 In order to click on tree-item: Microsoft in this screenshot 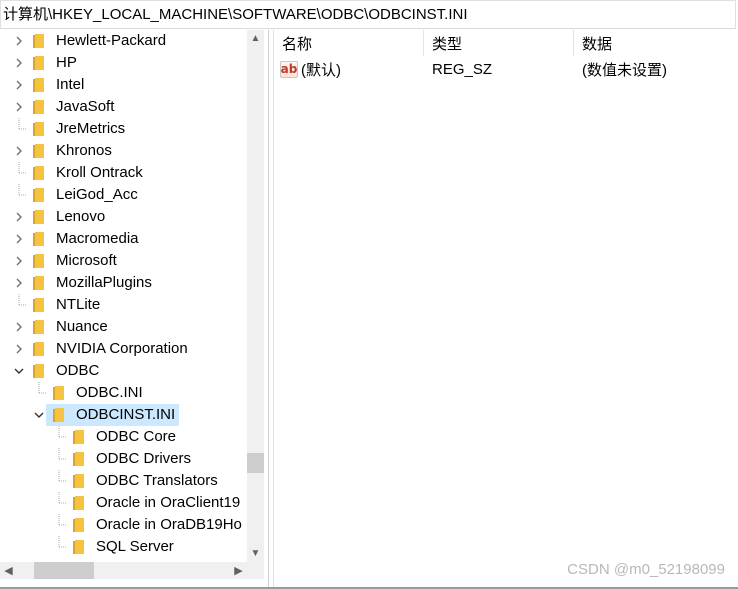, I will do `click(66, 261)`.